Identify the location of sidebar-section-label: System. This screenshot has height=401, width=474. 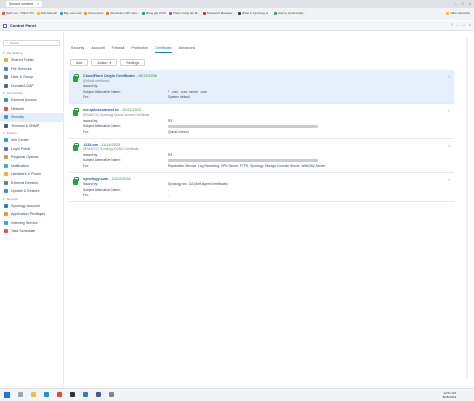
(11, 133).